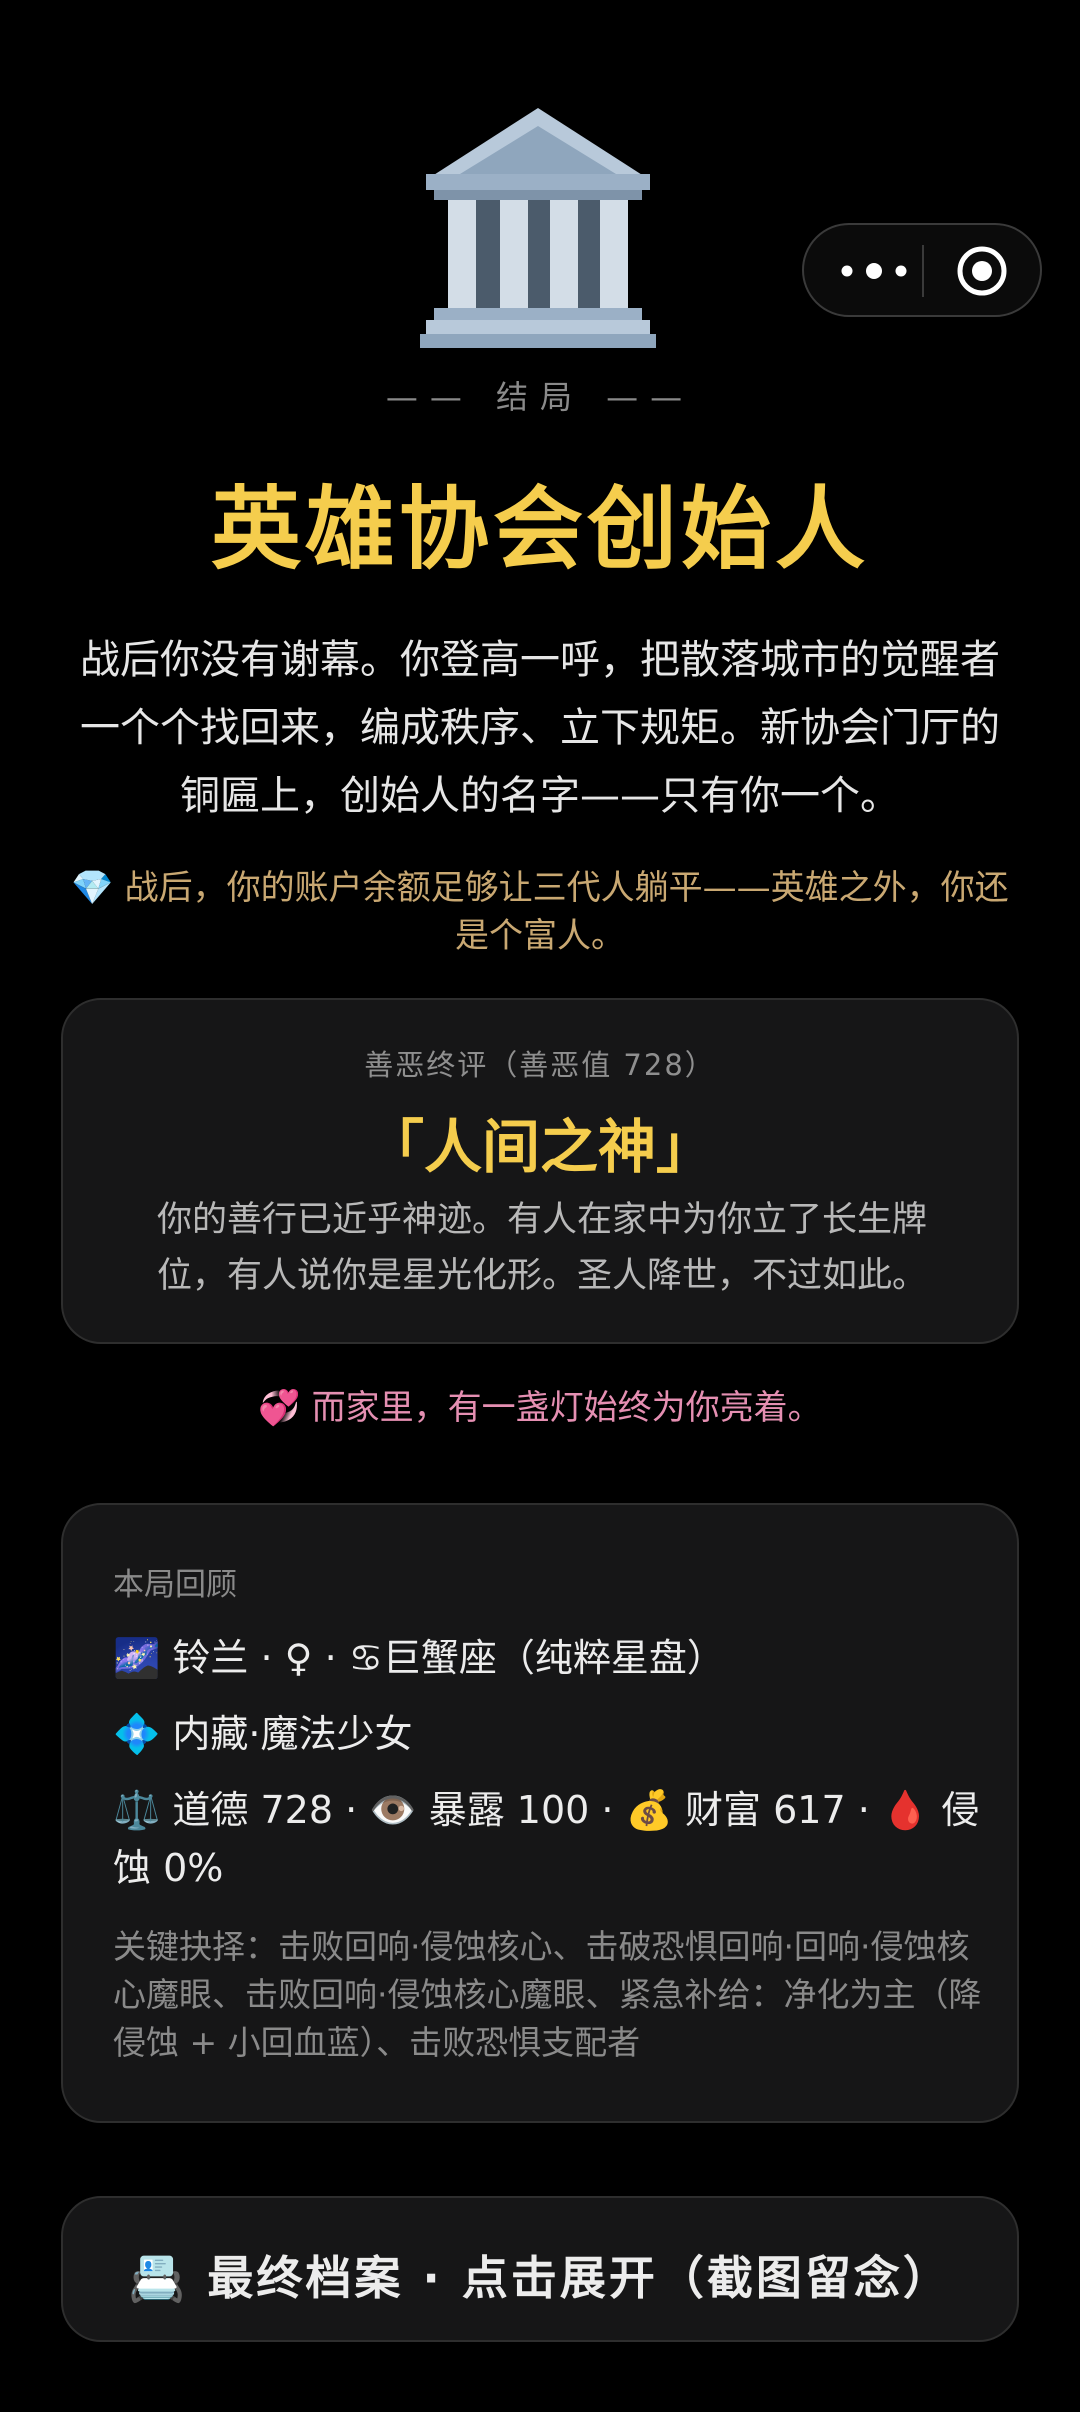  I want to click on review-heading: 本局回顾, so click(175, 1585).